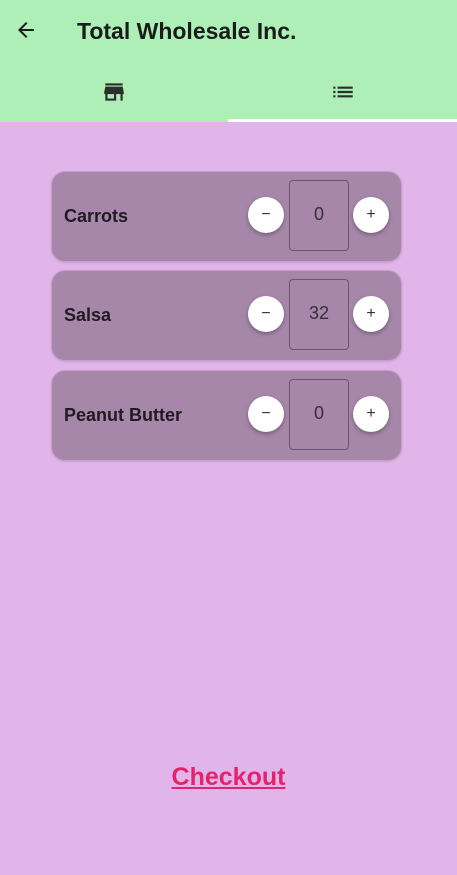 Image resolution: width=457 pixels, height=875 pixels. I want to click on app-bar: Total Wholesale Inc., so click(228, 61).